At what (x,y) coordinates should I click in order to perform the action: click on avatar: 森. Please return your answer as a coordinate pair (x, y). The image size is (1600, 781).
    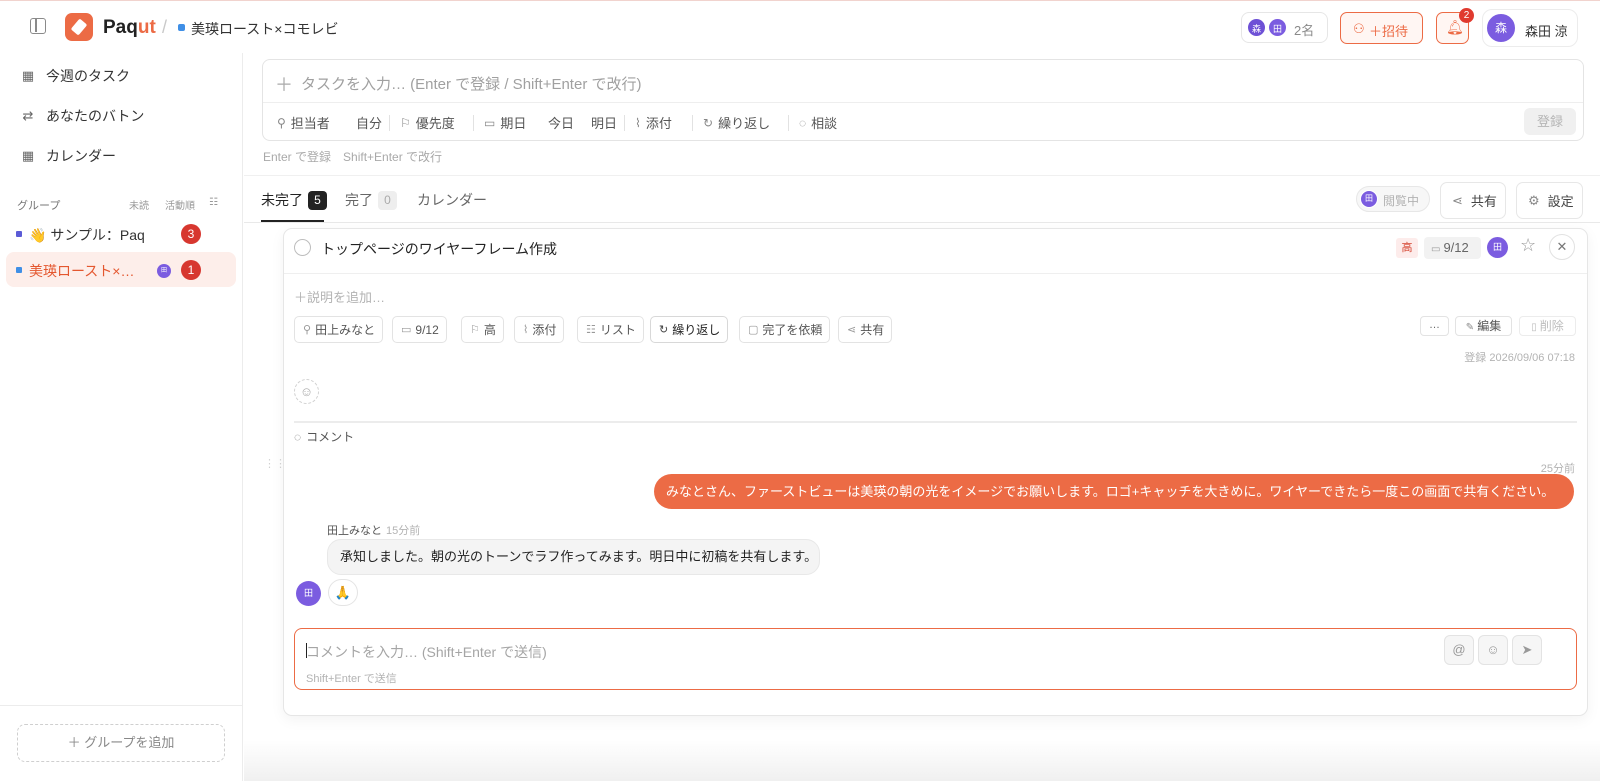
    Looking at the image, I should click on (1501, 28).